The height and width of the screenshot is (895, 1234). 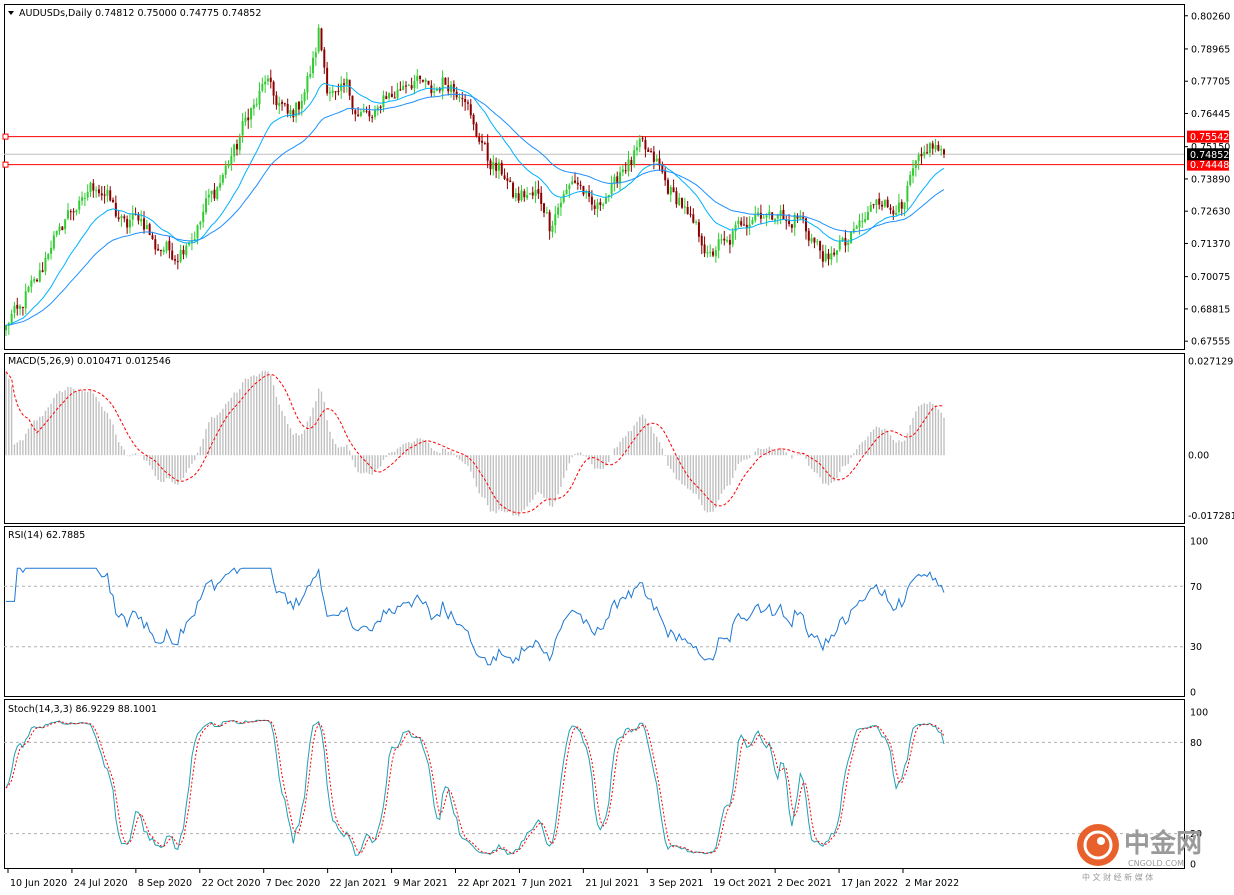 What do you see at coordinates (1210, 147) in the screenshot?
I see `price-tick-label: 0.75150` at bounding box center [1210, 147].